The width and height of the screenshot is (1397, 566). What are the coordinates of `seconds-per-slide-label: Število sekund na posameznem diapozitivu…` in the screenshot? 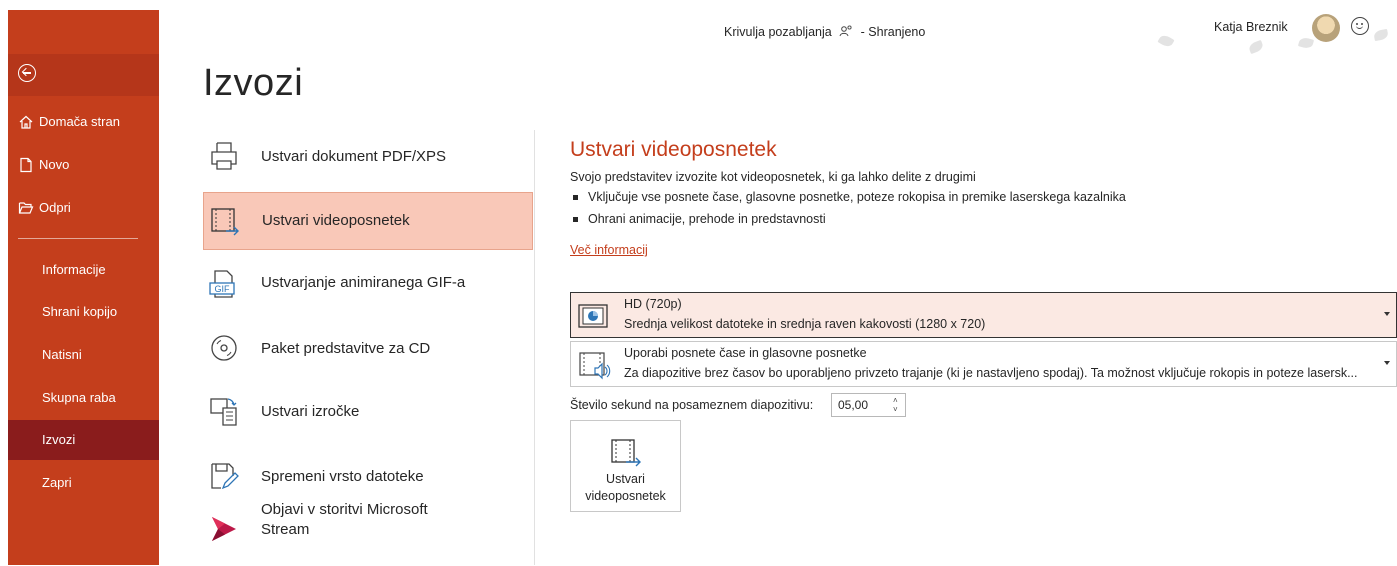 It's located at (692, 405).